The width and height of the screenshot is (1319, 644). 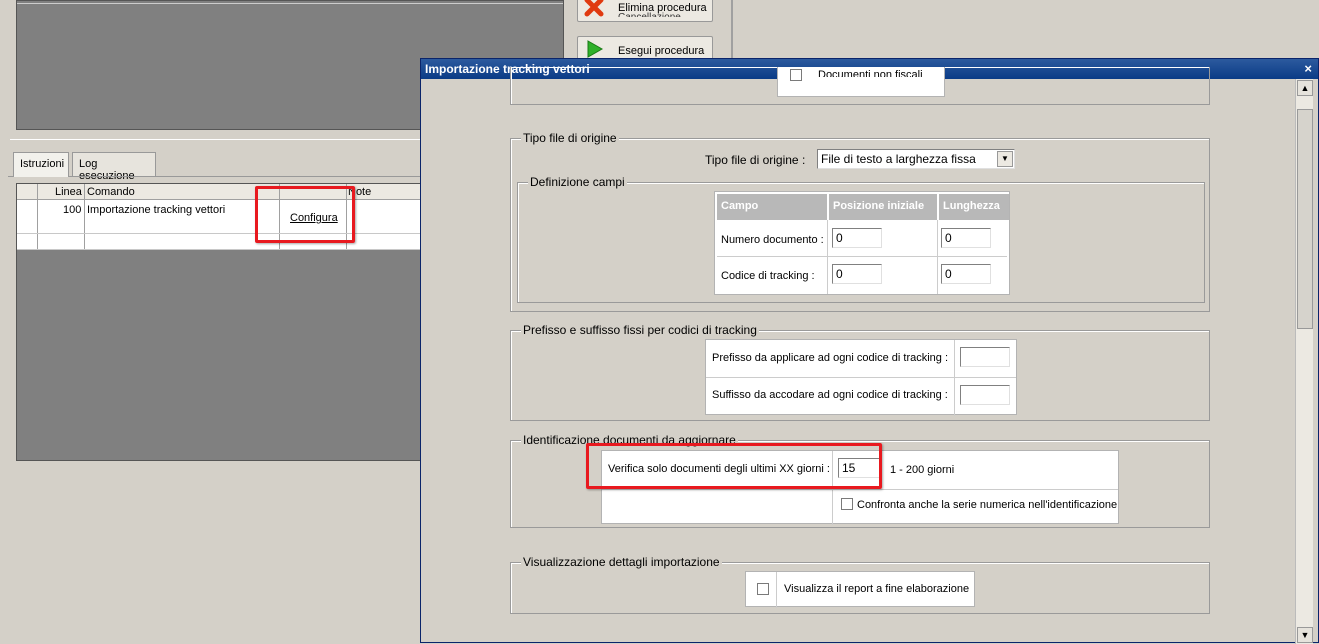 What do you see at coordinates (41, 164) in the screenshot?
I see `tab-istruzioni: Istruzioni` at bounding box center [41, 164].